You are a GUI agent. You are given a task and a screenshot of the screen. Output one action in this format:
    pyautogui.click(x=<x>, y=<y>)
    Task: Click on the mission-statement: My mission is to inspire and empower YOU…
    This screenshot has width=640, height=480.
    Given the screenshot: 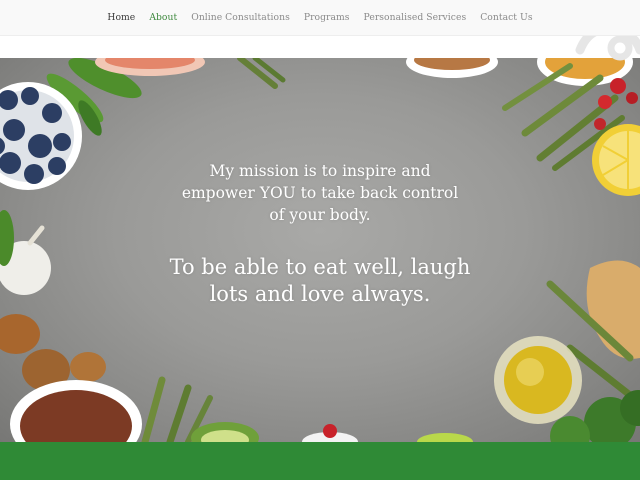 What is the action you would take?
    pyautogui.click(x=320, y=193)
    